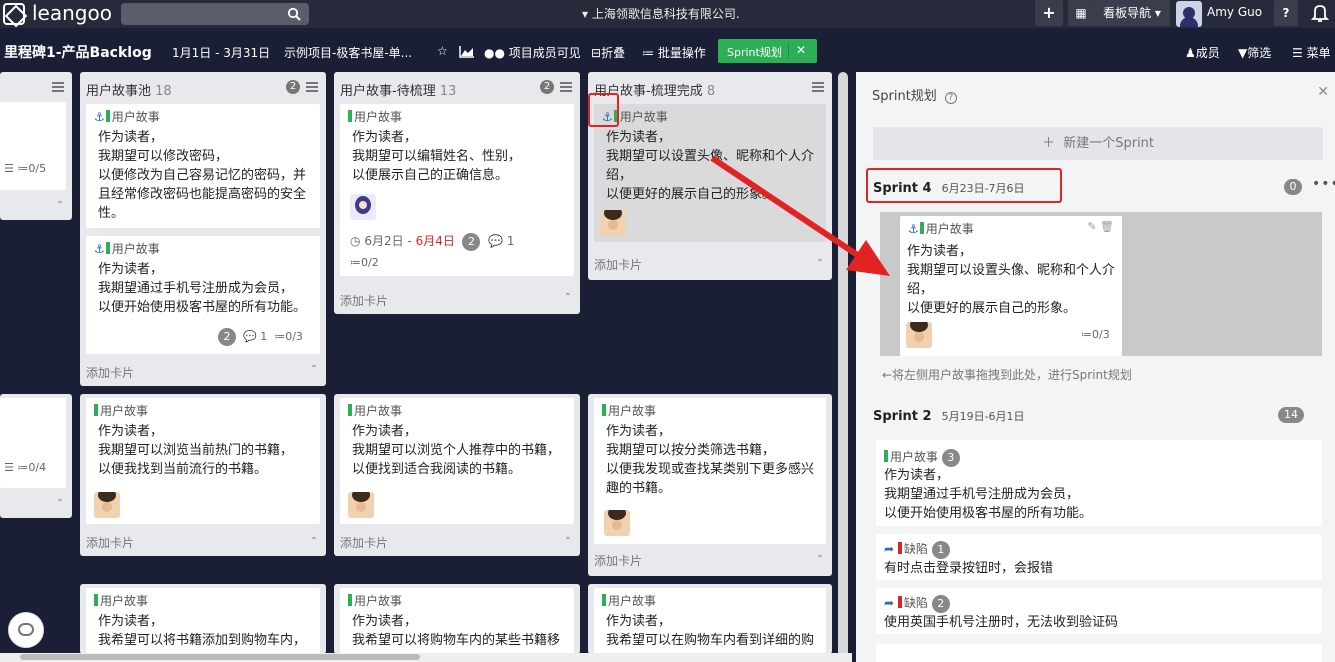  I want to click on scroll-thumb, so click(220, 657).